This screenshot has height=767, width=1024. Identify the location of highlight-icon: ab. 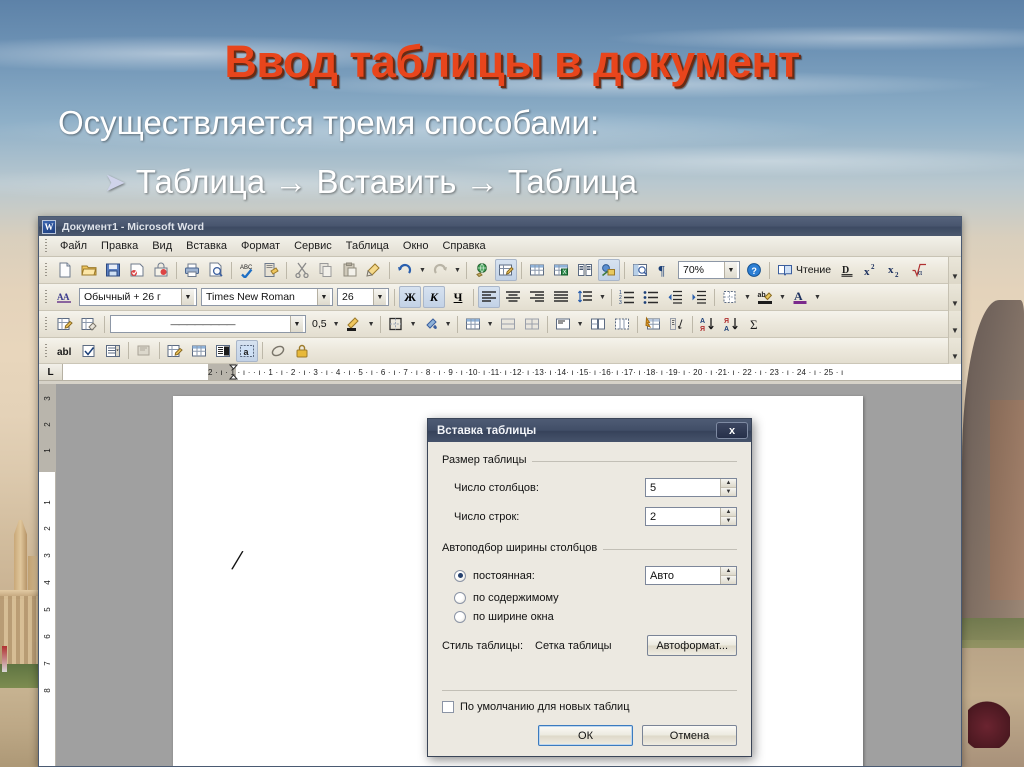
(765, 297).